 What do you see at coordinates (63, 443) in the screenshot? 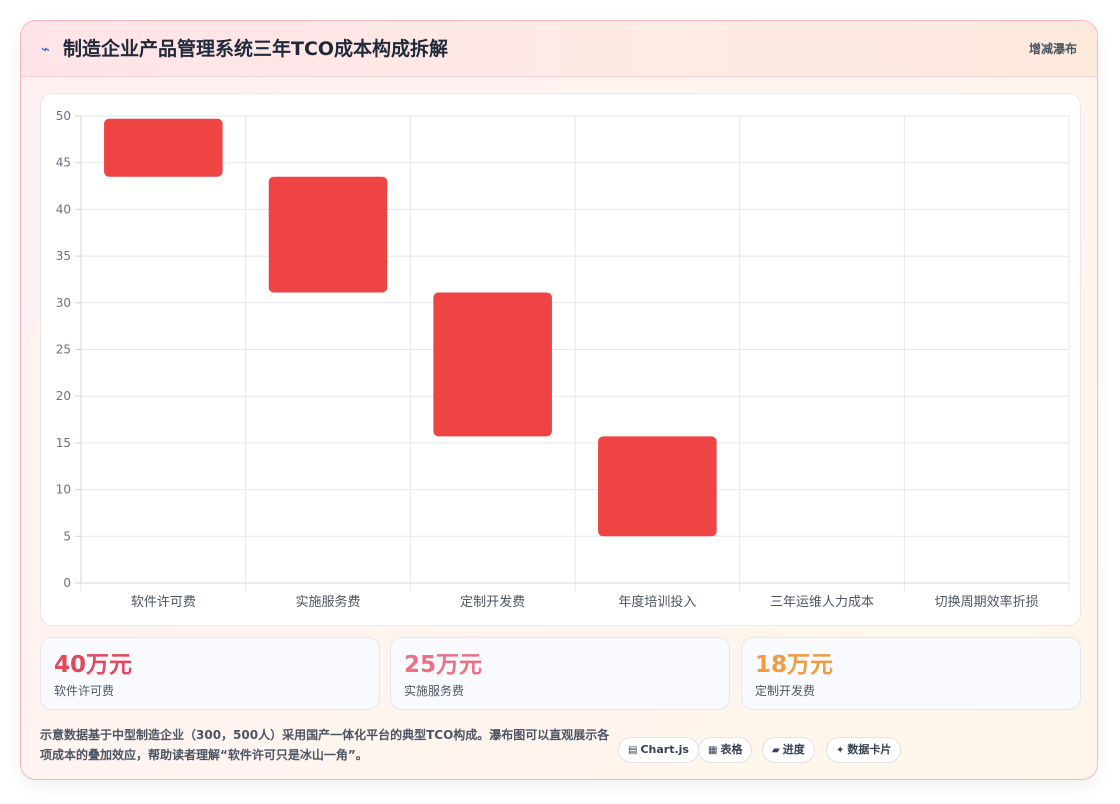
I see `y-tick-label: 15` at bounding box center [63, 443].